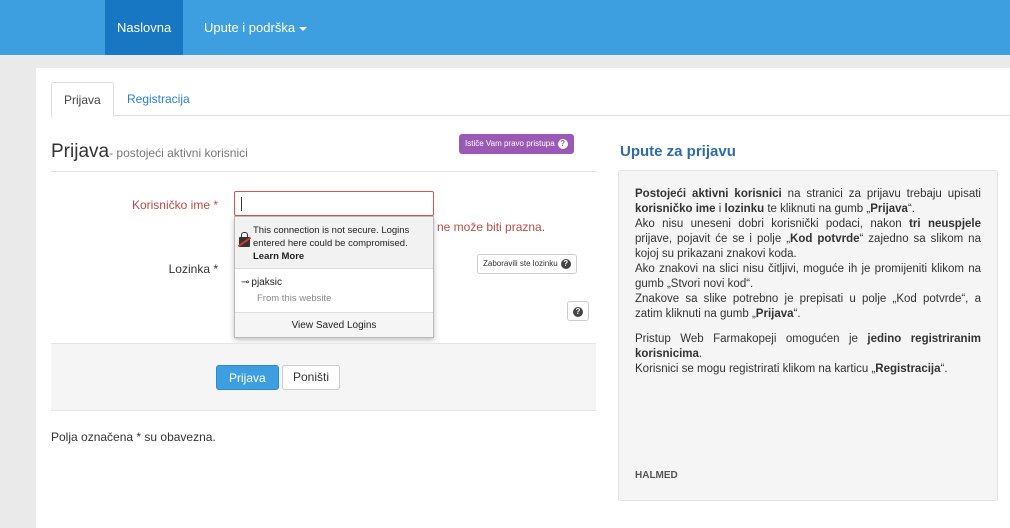  Describe the element at coordinates (708, 194) in the screenshot. I see `help-text-run: Postojeći aktivni korisnici` at that location.